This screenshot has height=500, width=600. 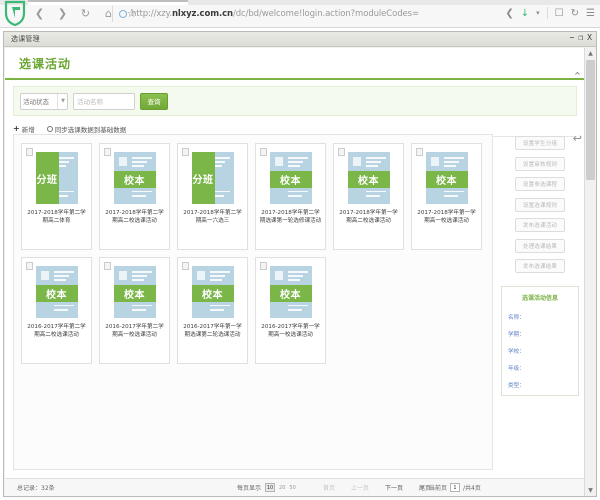 I want to click on add-activity-button: + 新增, so click(x=24, y=129).